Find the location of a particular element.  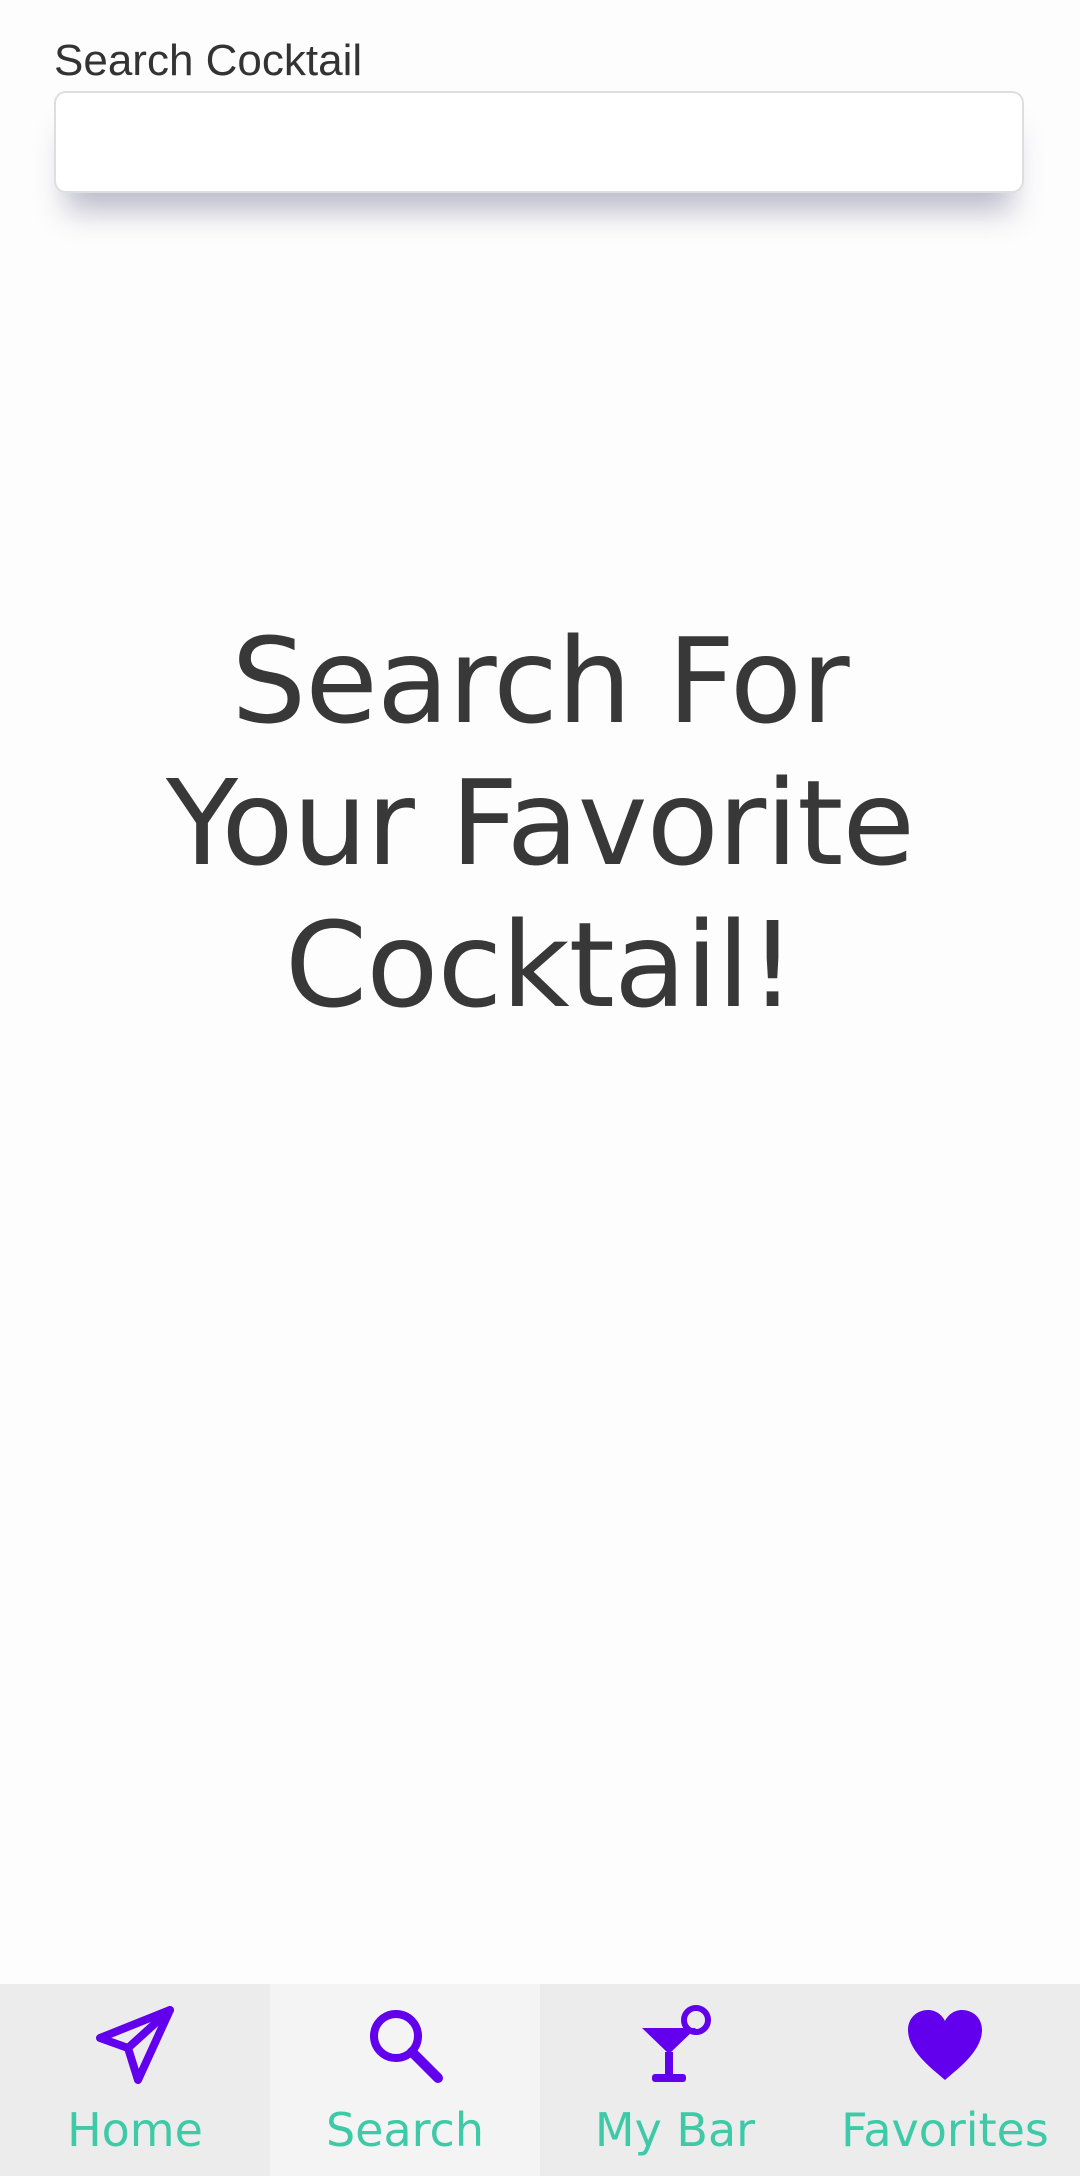

tab-my-bar: My Bar is located at coordinates (675, 2080).